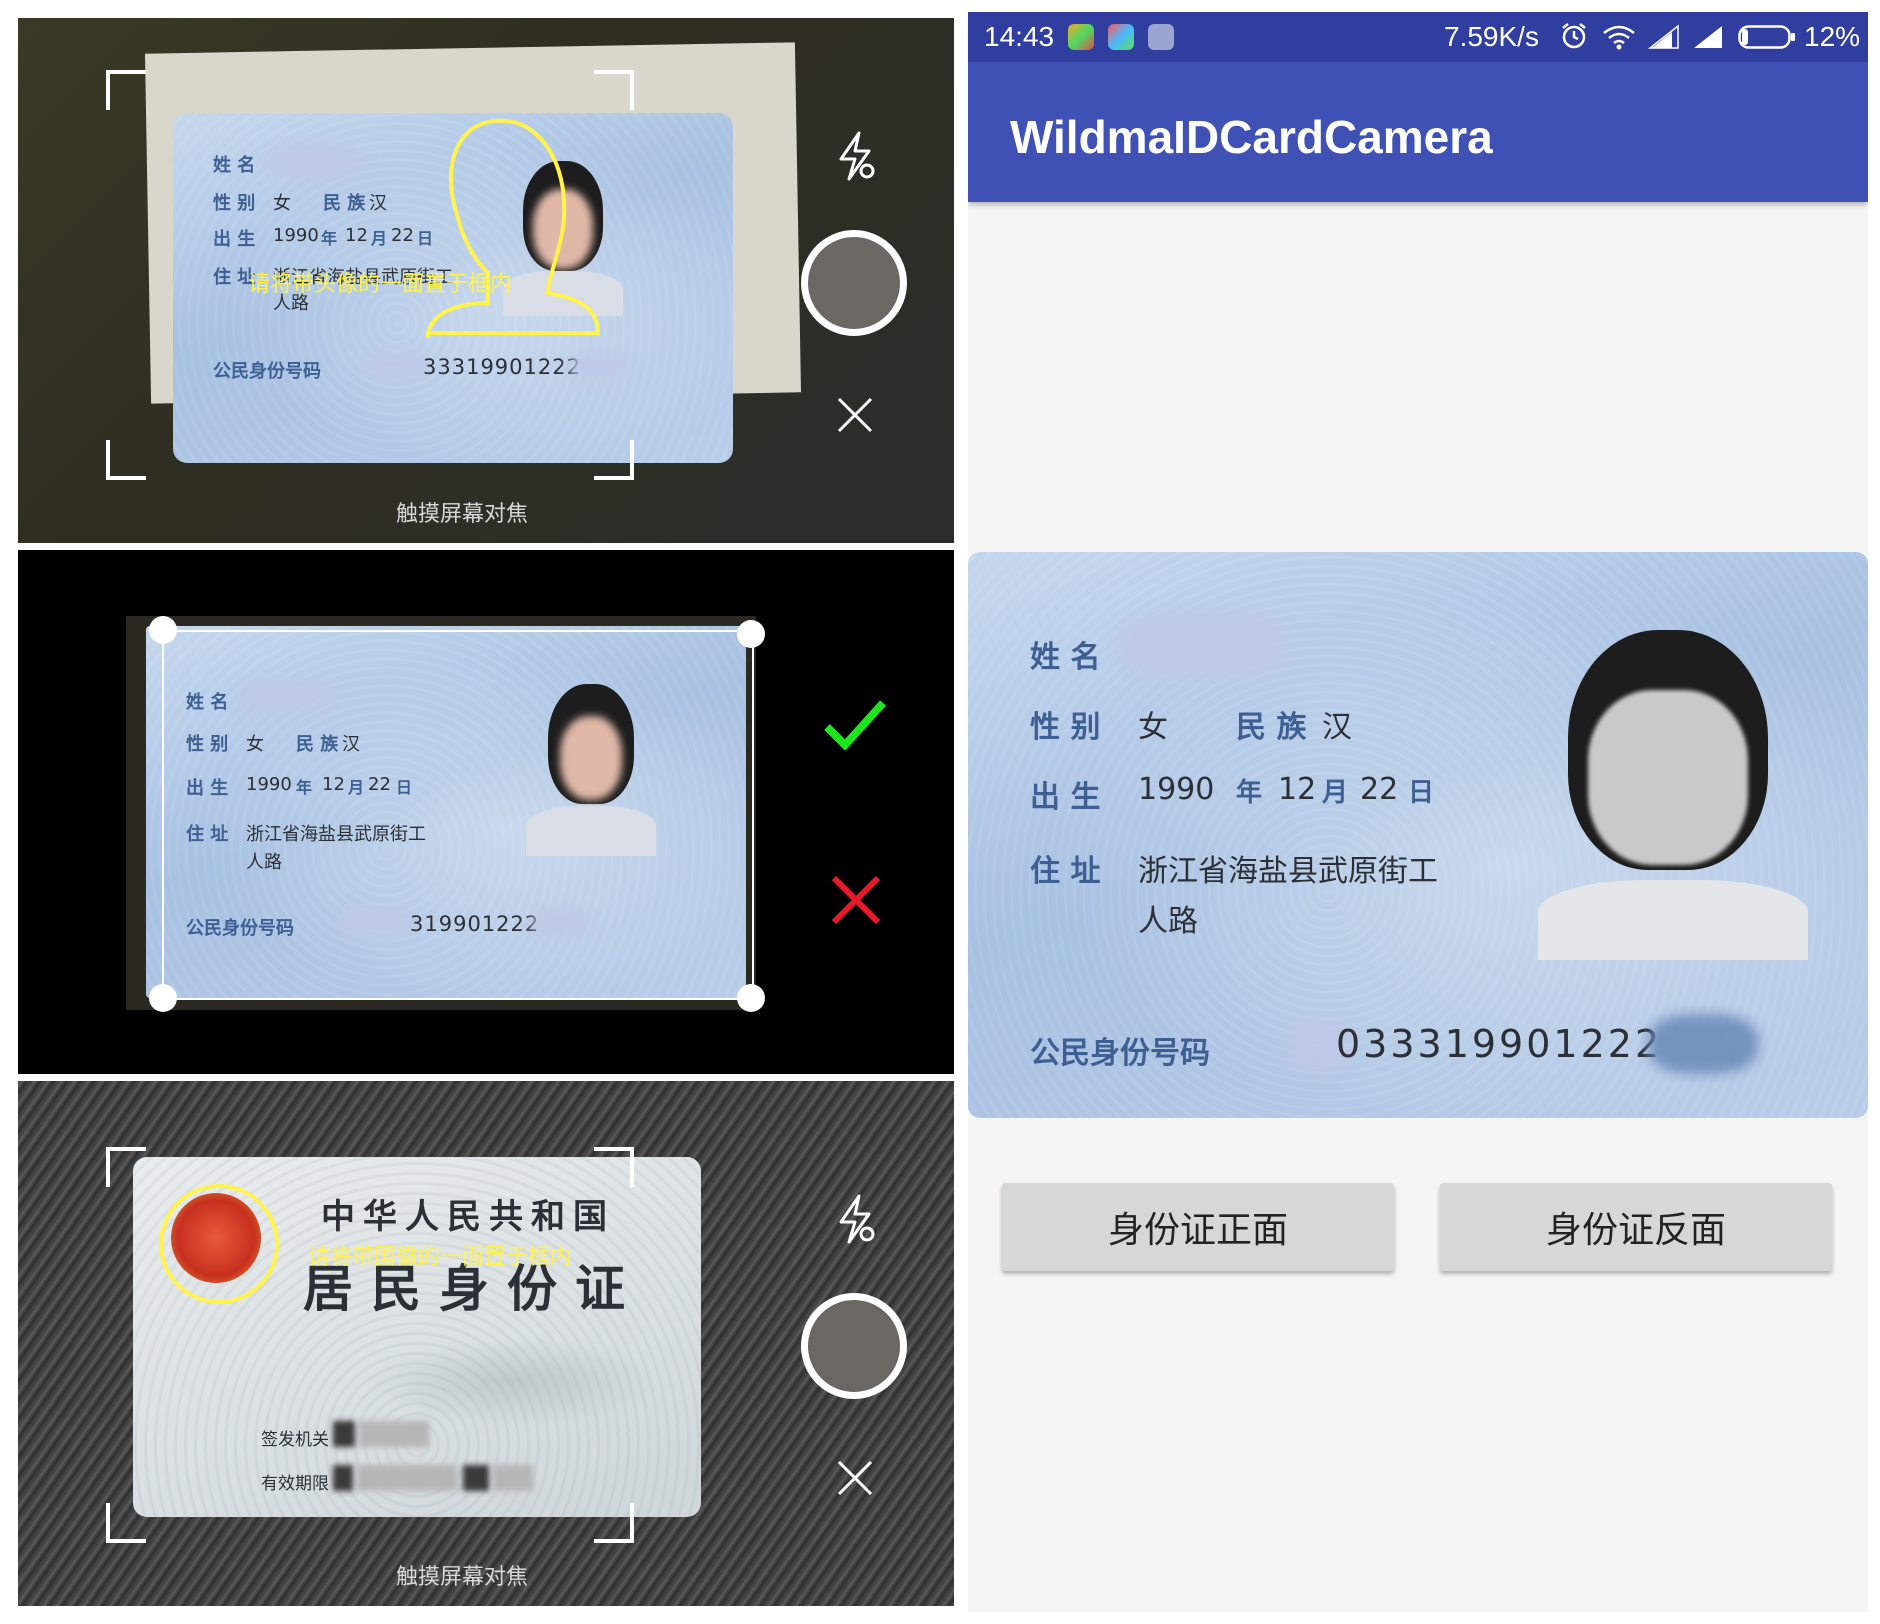 The height and width of the screenshot is (1624, 1880). I want to click on preview-birth-day: 22, so click(1379, 789).